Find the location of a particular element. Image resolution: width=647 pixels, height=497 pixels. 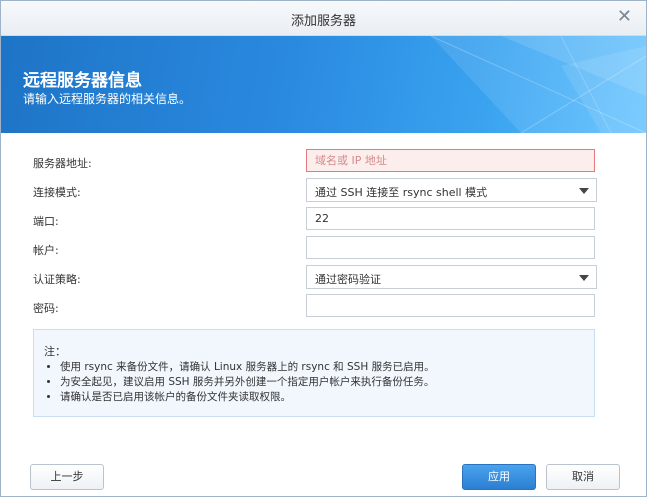

port-field-wrap is located at coordinates (450, 218).